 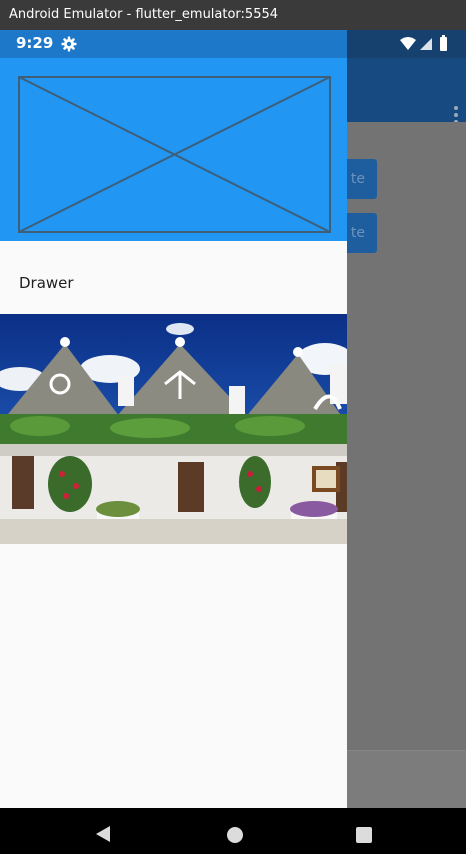 I want to click on status-time: 9:29, so click(x=35, y=43).